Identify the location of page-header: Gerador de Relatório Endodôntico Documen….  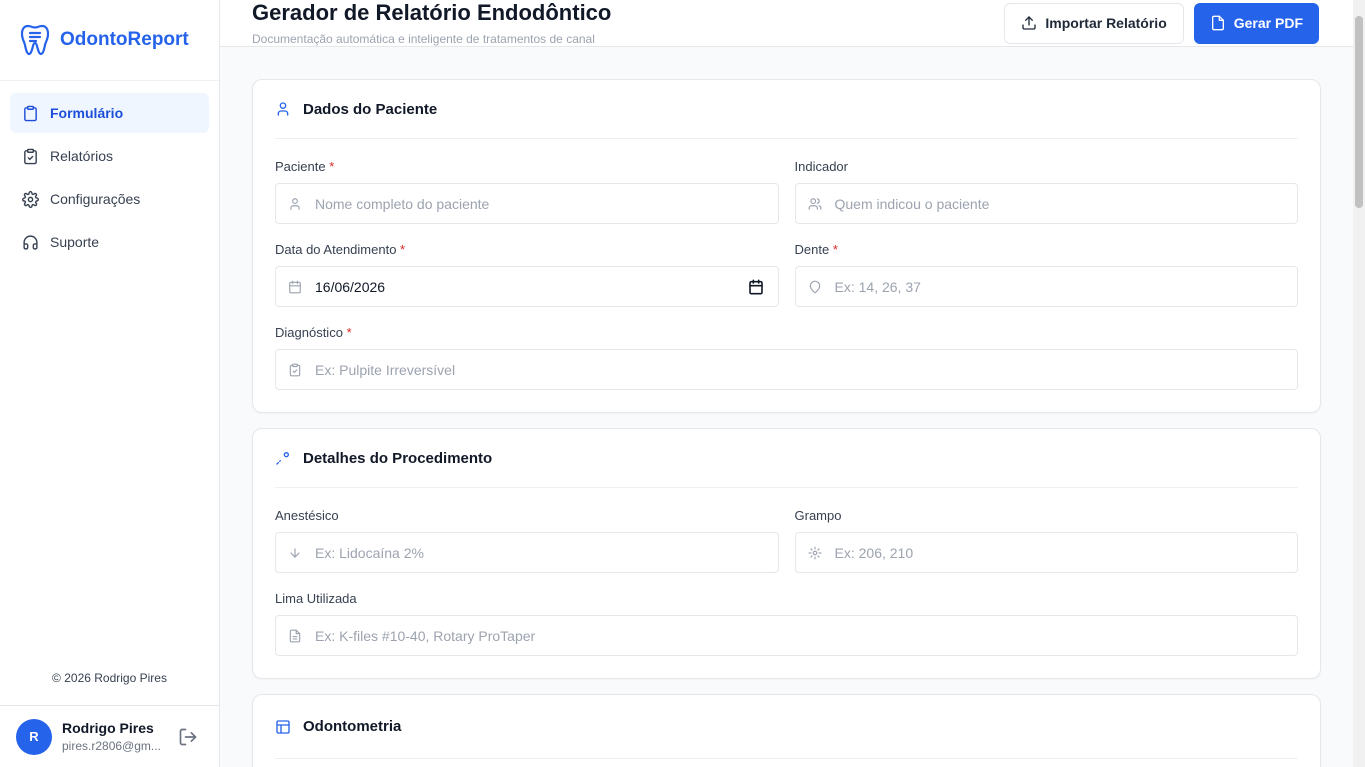
(792, 23).